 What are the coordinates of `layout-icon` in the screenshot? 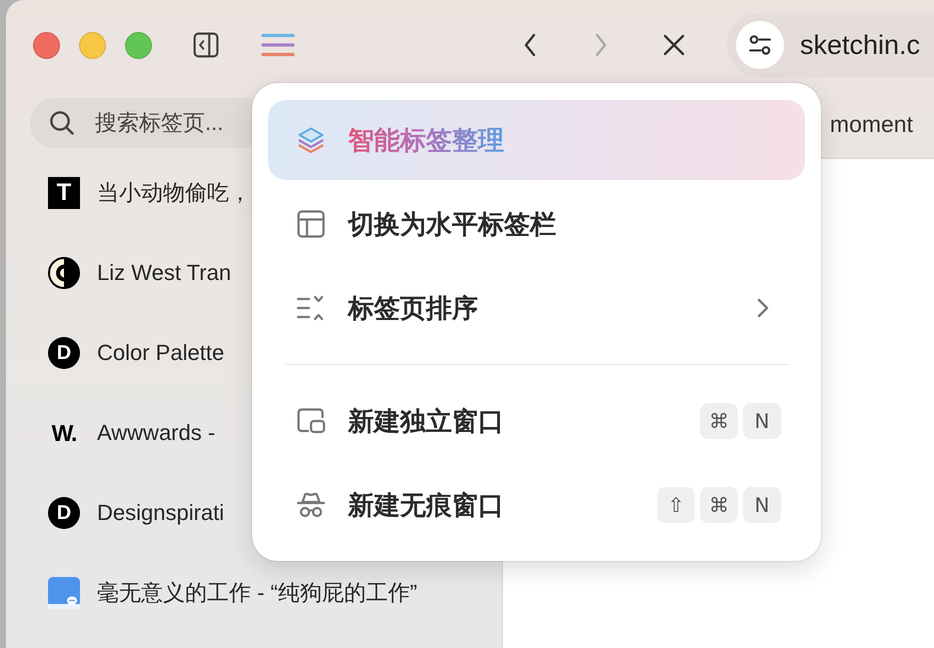 It's located at (311, 224).